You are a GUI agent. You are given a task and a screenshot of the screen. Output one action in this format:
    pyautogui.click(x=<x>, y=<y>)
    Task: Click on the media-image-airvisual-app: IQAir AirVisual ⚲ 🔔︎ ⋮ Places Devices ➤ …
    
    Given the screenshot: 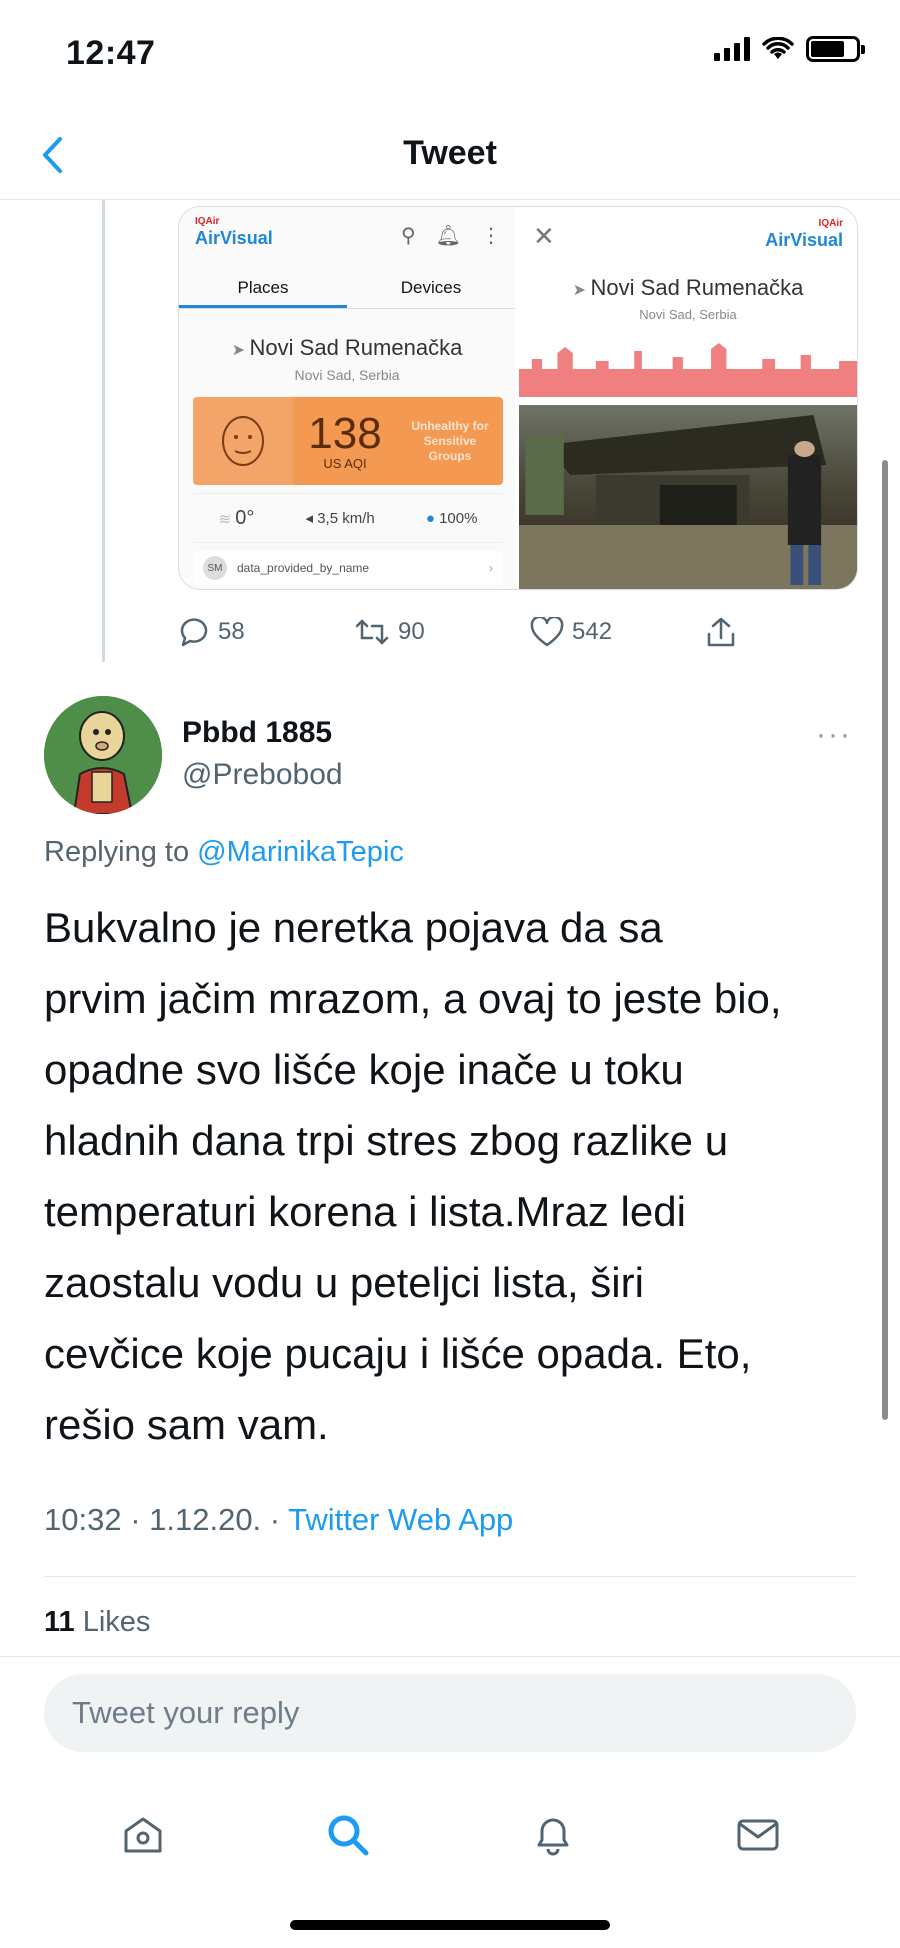 What is the action you would take?
    pyautogui.click(x=349, y=398)
    